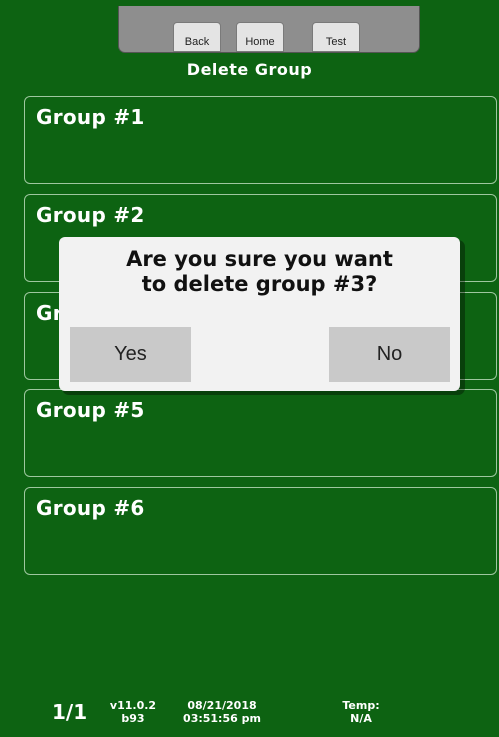 The width and height of the screenshot is (499, 737). I want to click on back-button: Back, so click(197, 37).